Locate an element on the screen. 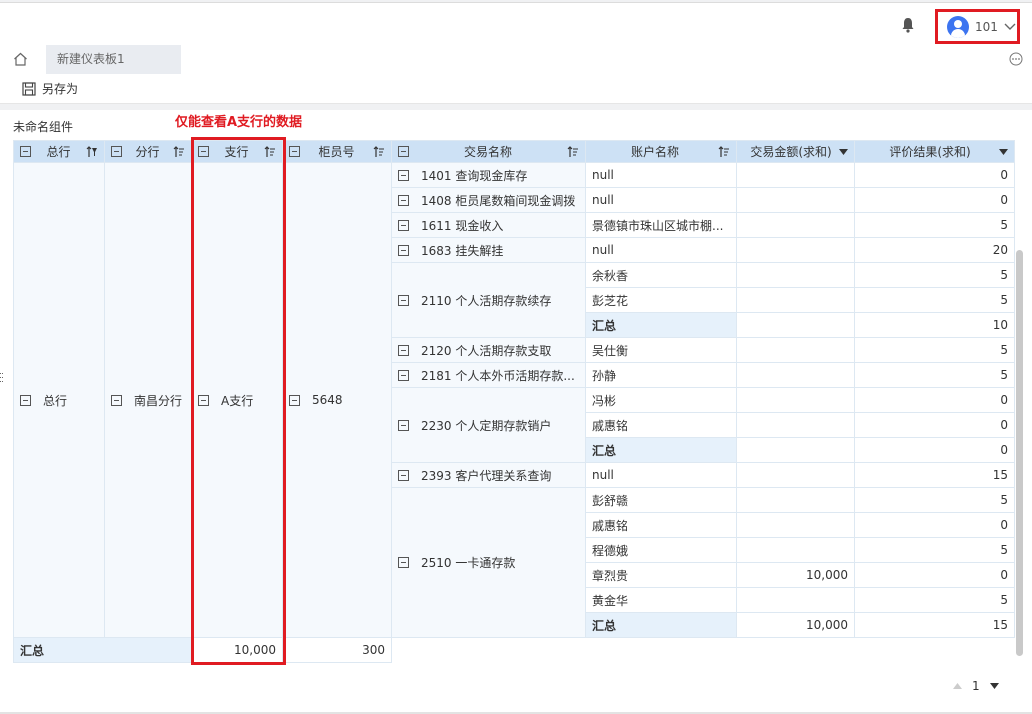 The image size is (1032, 714). header-head-office: 总行 is located at coordinates (59, 151).